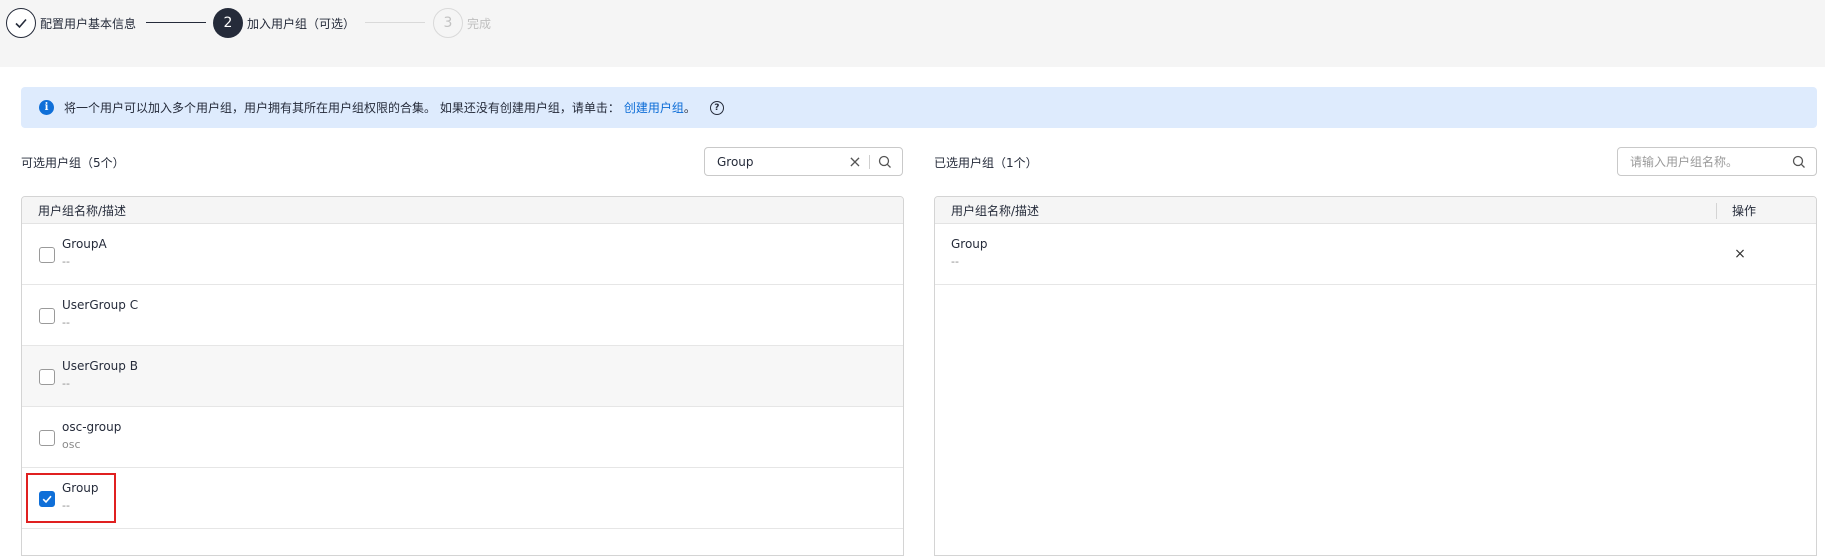 This screenshot has width=1825, height=556. What do you see at coordinates (855, 161) in the screenshot?
I see `clear-icon: ×` at bounding box center [855, 161].